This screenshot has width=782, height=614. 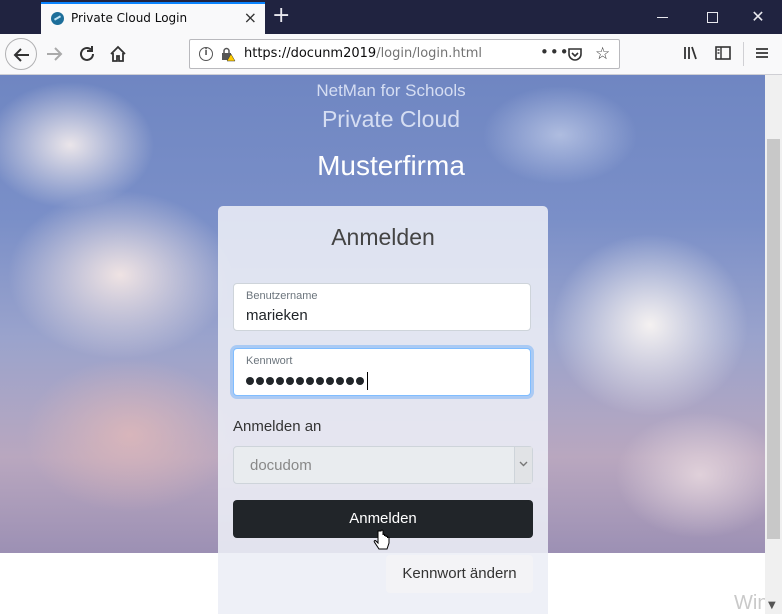 I want to click on login-title: Anmelden, so click(x=383, y=237).